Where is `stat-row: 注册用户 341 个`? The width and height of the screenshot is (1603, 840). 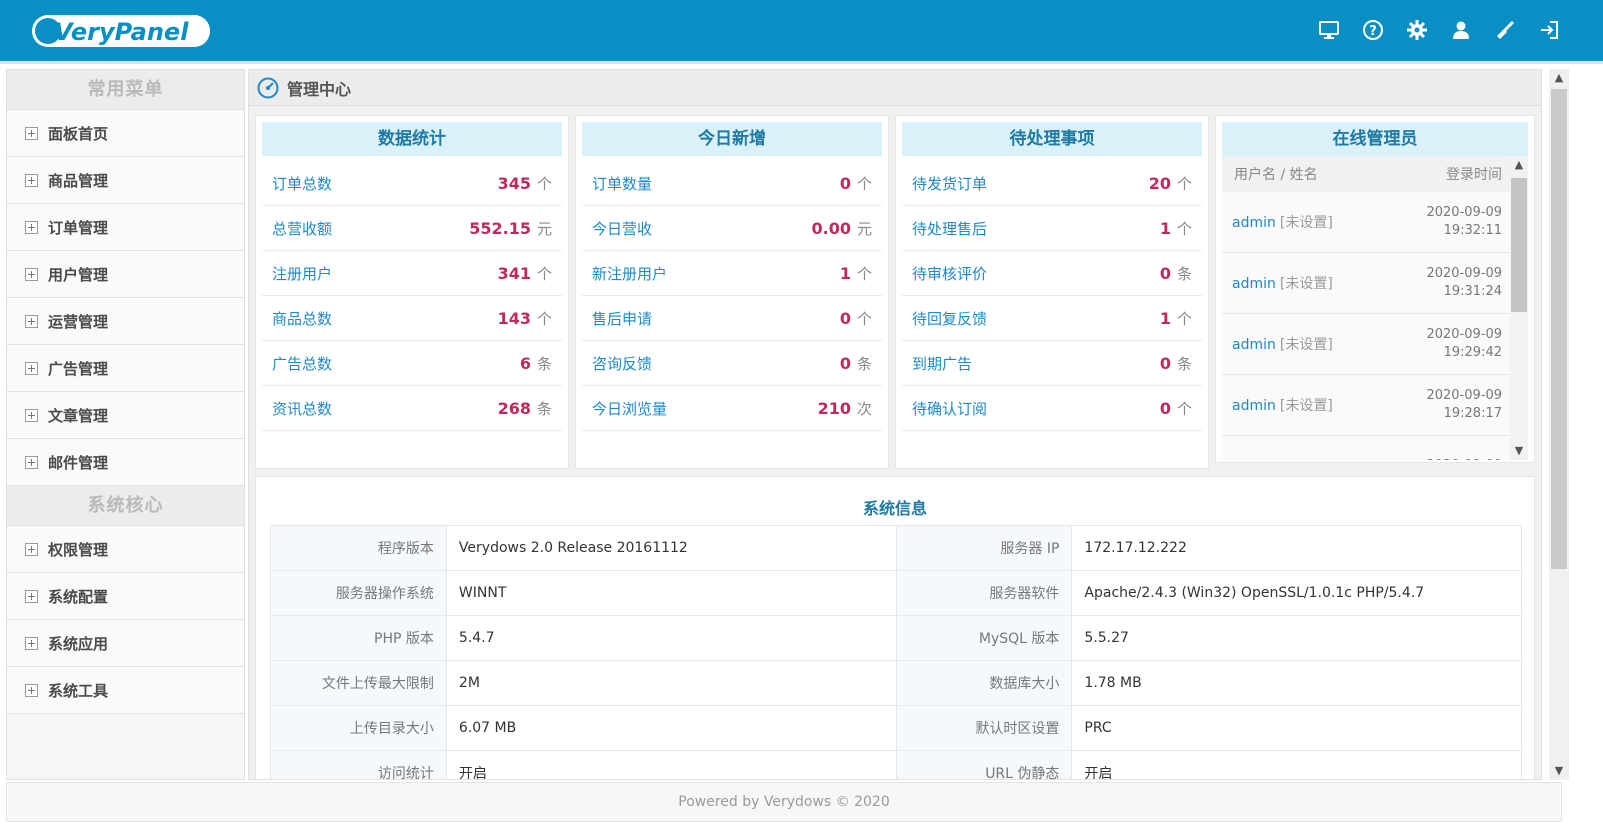
stat-row: 注册用户 341 个 is located at coordinates (412, 273).